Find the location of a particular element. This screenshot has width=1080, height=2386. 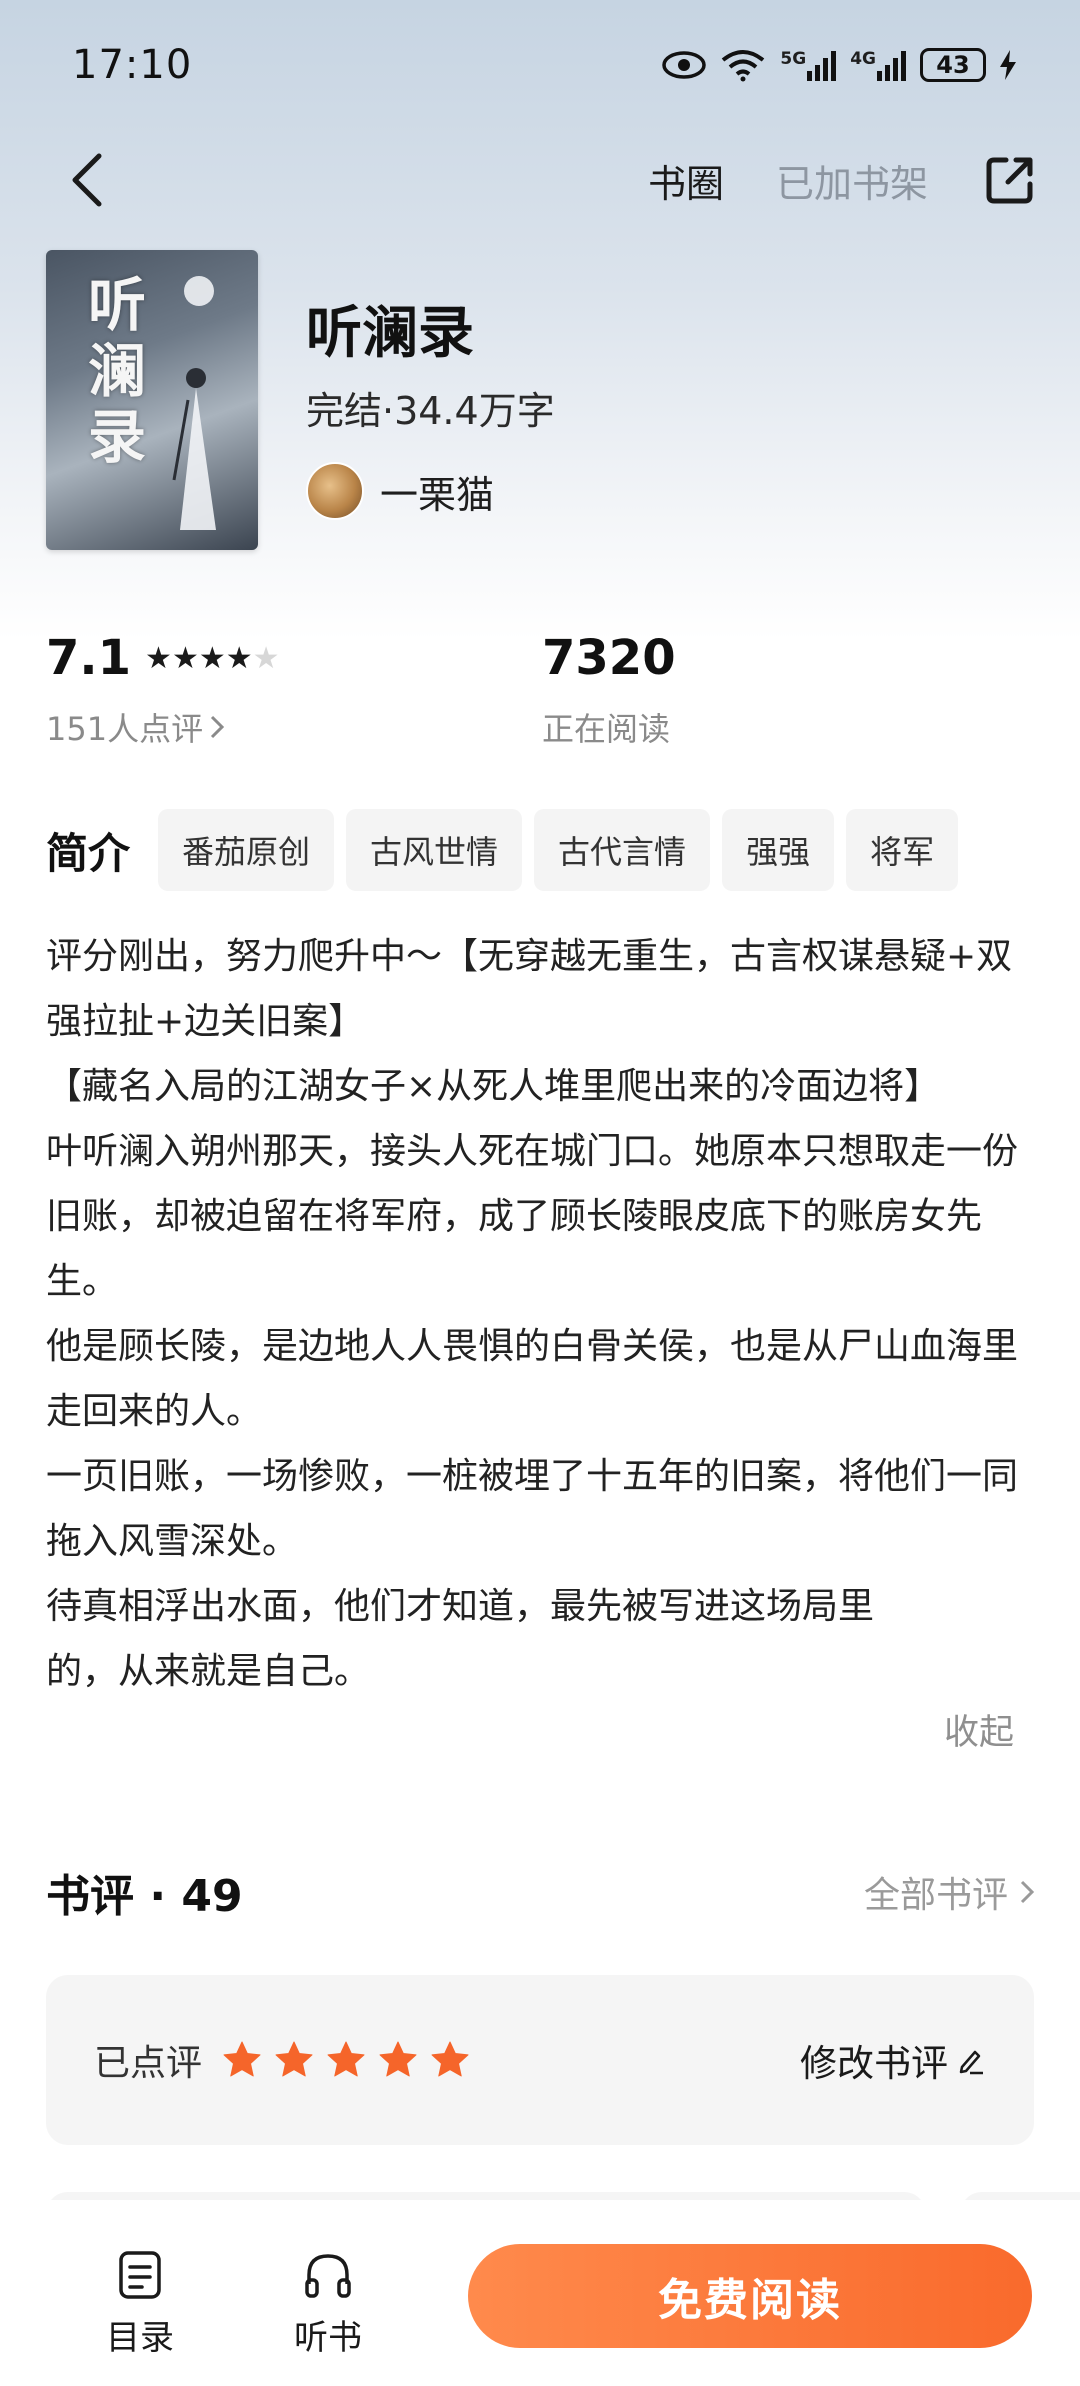

status-icons: 5G 4G 43 is located at coordinates (839, 65).